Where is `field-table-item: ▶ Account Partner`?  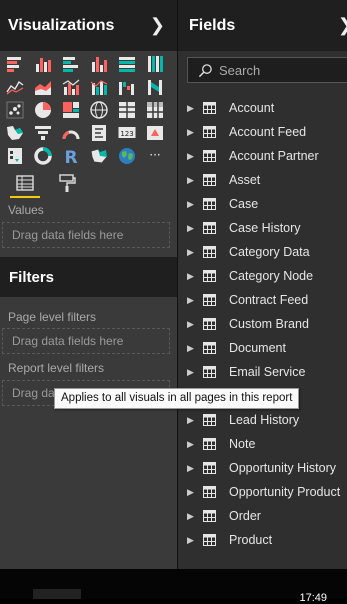 field-table-item: ▶ Account Partner is located at coordinates (262, 156).